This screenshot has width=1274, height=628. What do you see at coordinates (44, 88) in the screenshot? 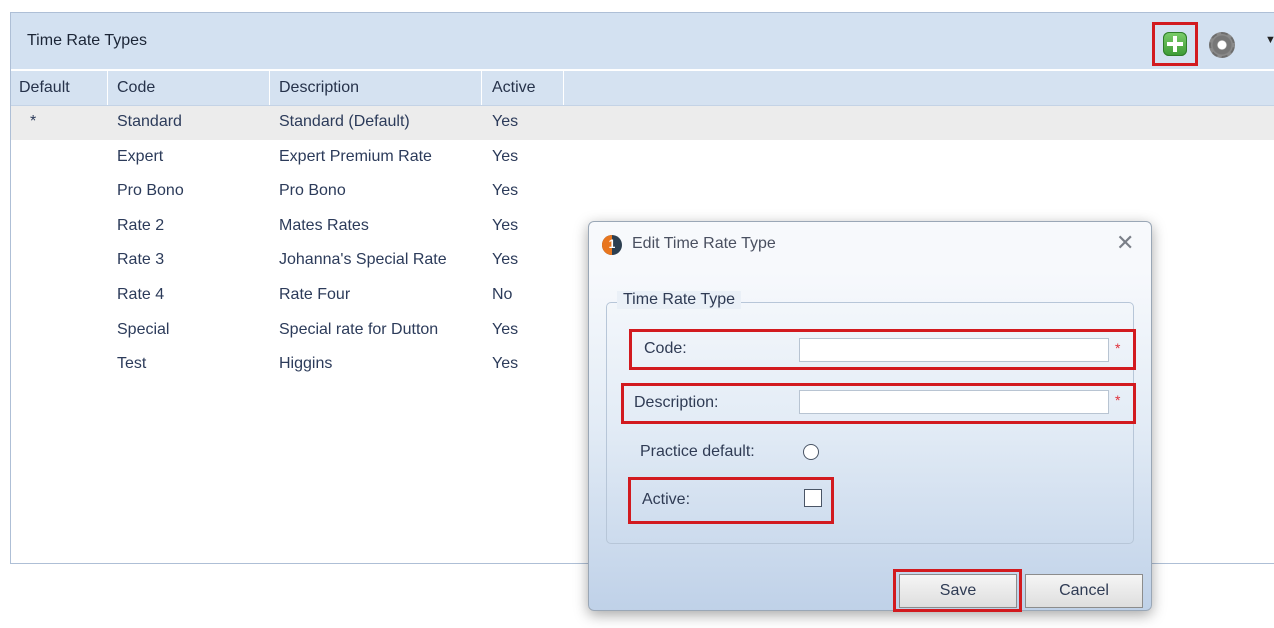
I see `column-header-default: Default` at bounding box center [44, 88].